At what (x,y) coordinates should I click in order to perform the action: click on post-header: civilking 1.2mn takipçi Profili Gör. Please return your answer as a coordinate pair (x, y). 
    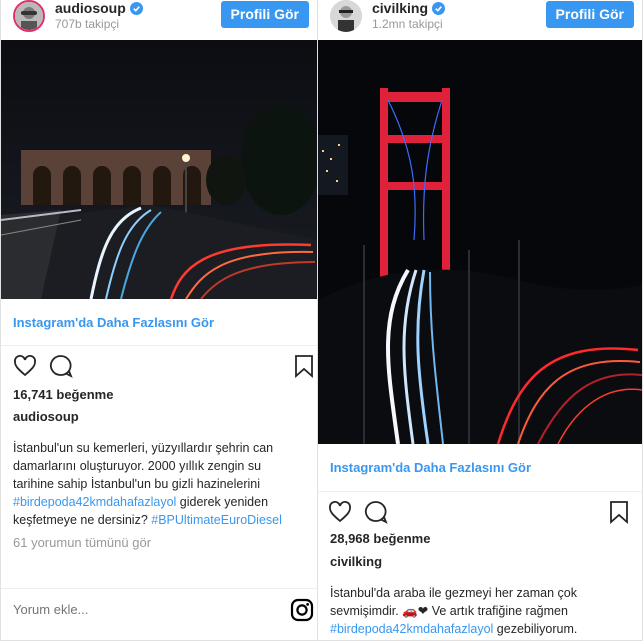
    Looking at the image, I should click on (480, 20).